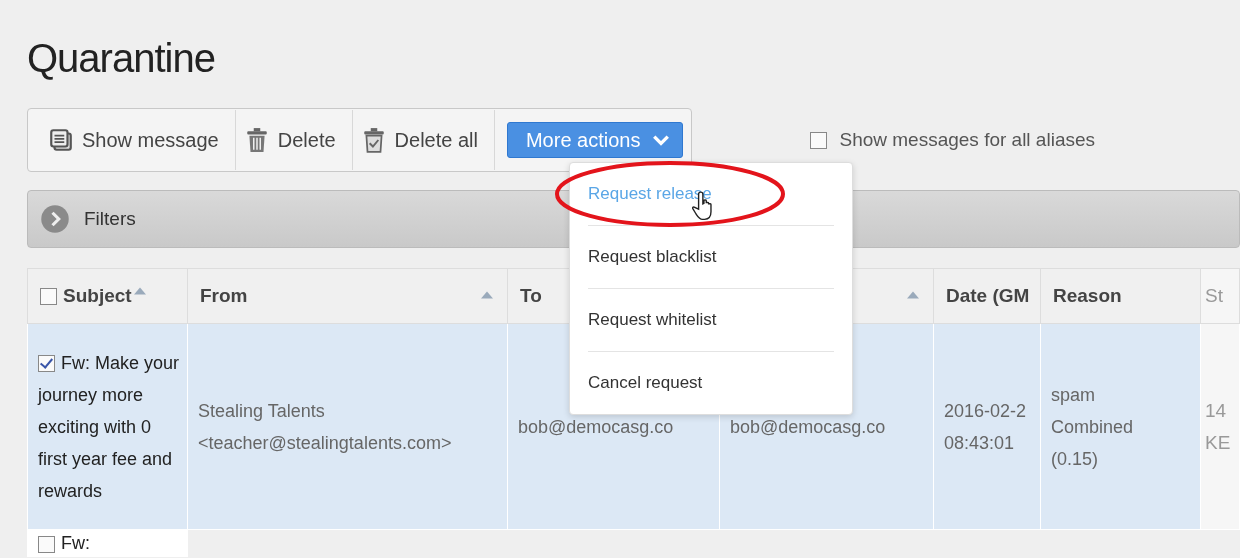  I want to click on table-cell: Fw:, so click(107, 543).